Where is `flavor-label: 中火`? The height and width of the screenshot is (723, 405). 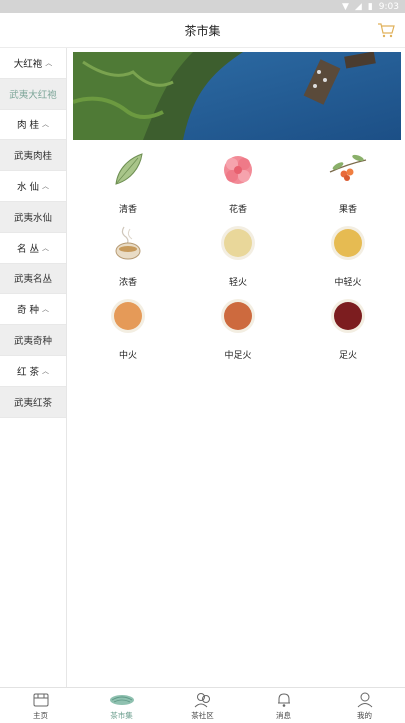 flavor-label: 中火 is located at coordinates (127, 356).